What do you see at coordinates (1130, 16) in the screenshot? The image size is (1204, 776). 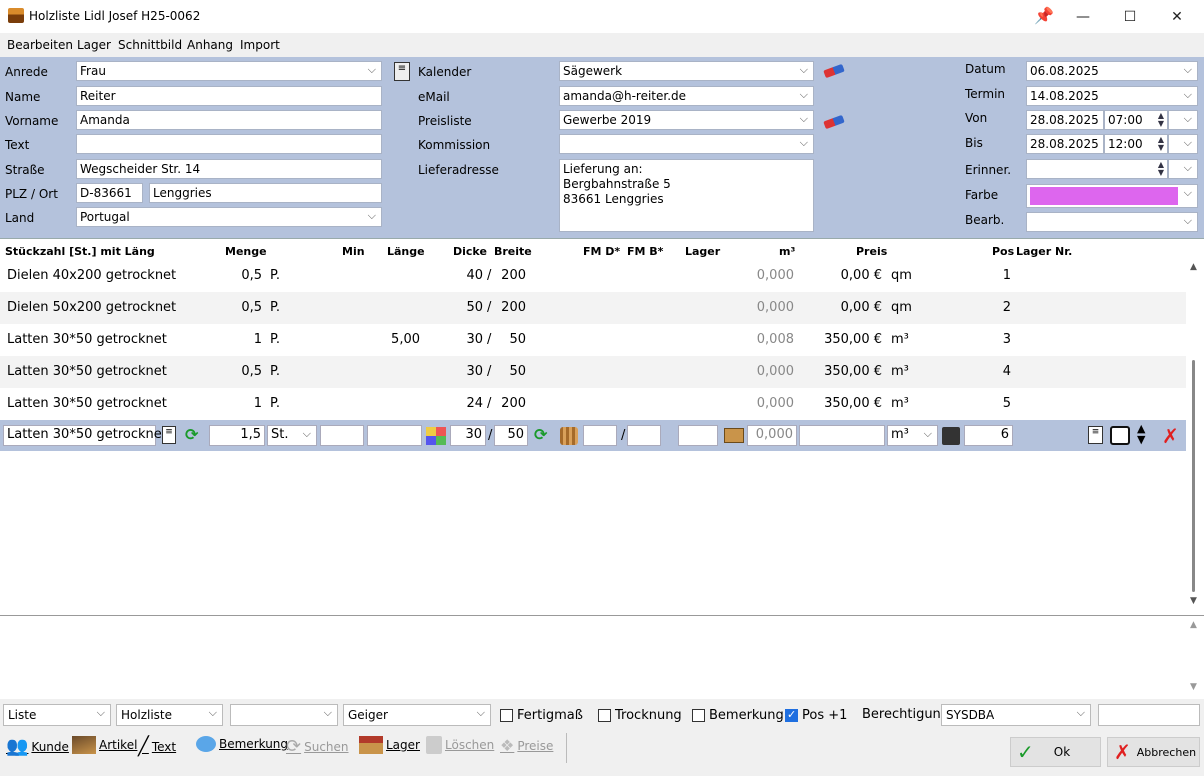 I see `maximize-button: ☐` at bounding box center [1130, 16].